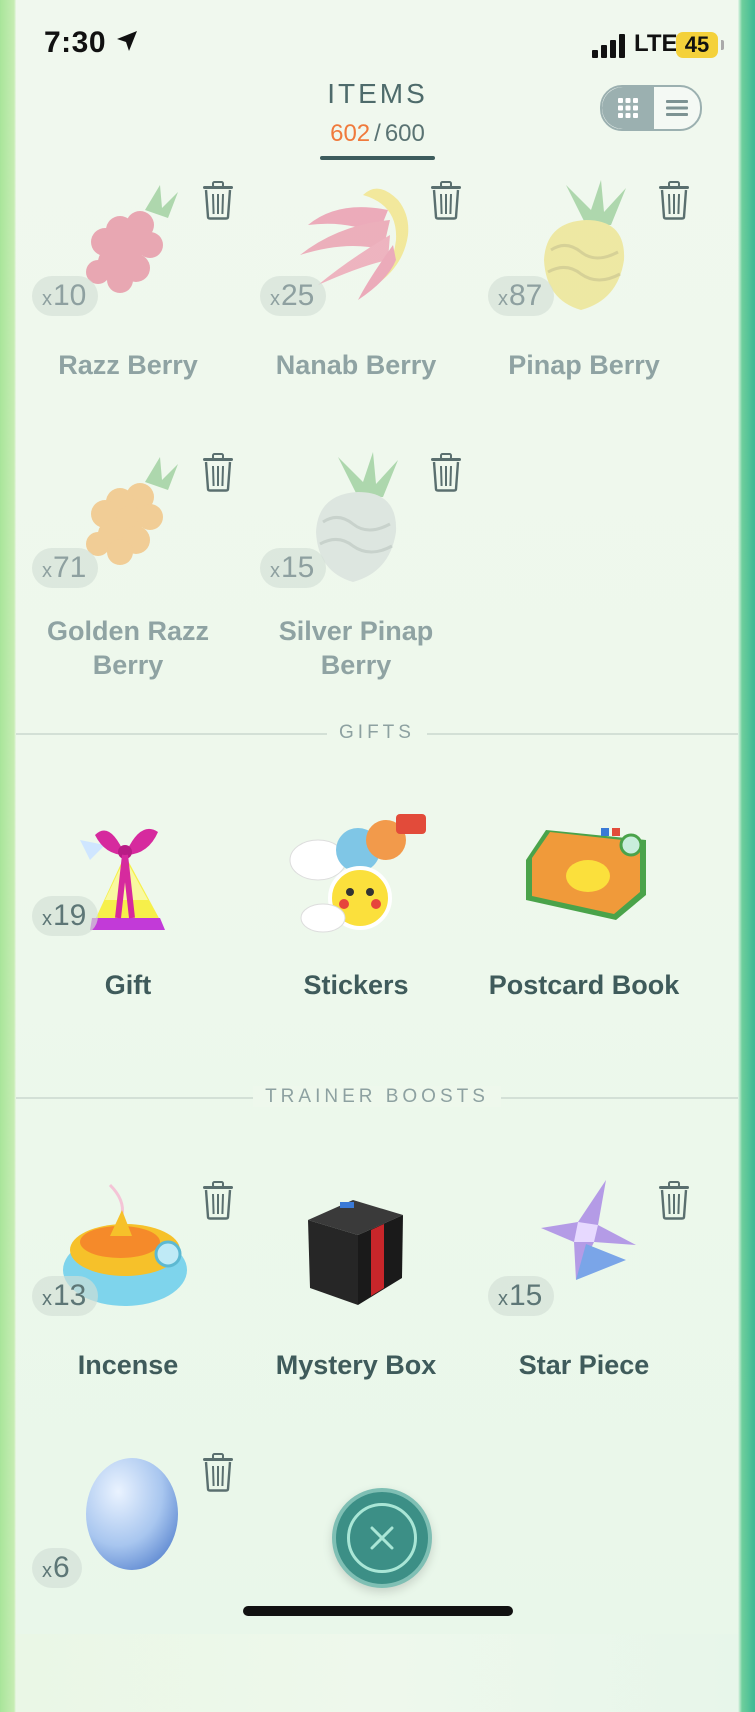 The image size is (755, 1712). I want to click on item-razz-berry: x10 Razz Berry, so click(128, 310).